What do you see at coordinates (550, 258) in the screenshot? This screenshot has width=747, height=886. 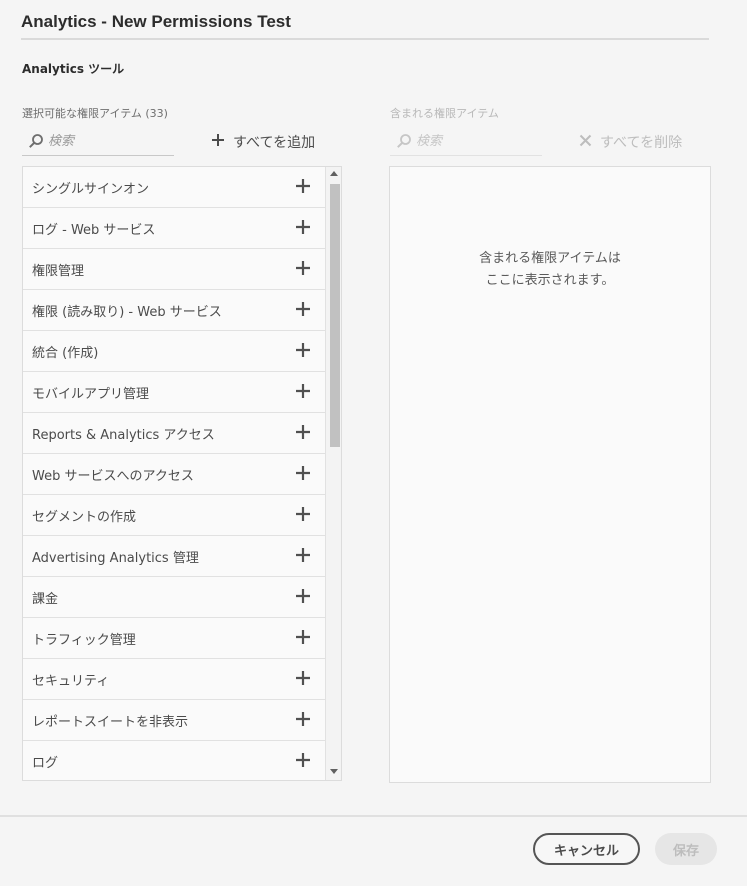 I see `empty-state-line: 含まれる権限アイテムは` at bounding box center [550, 258].